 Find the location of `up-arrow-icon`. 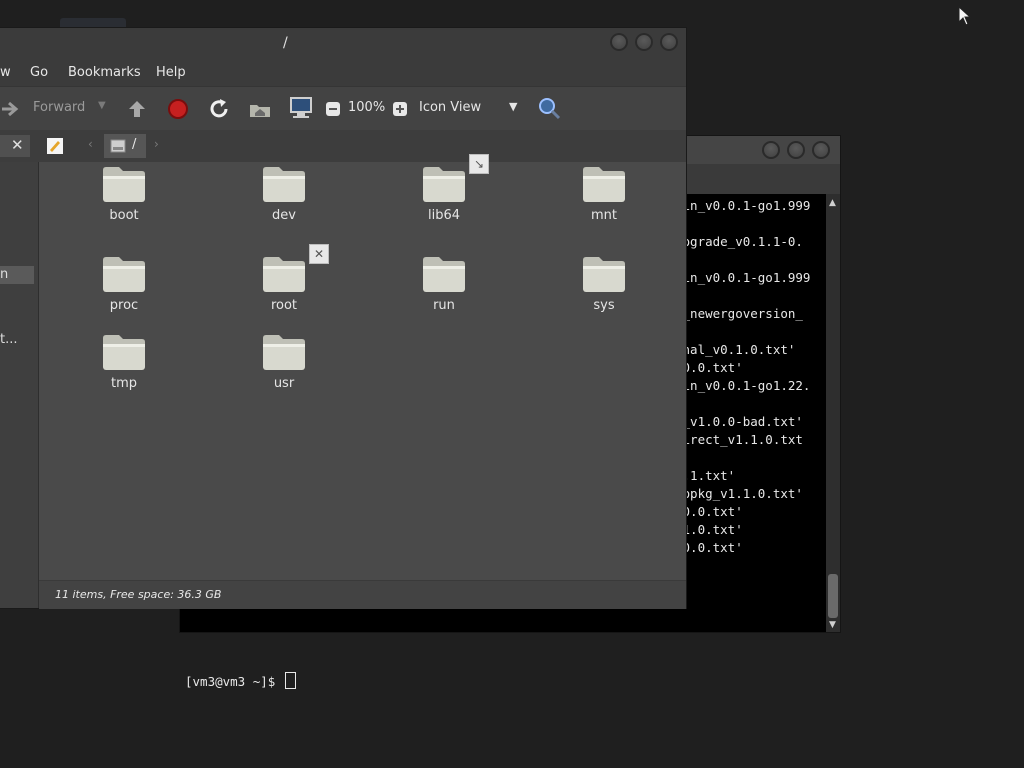

up-arrow-icon is located at coordinates (137, 109).